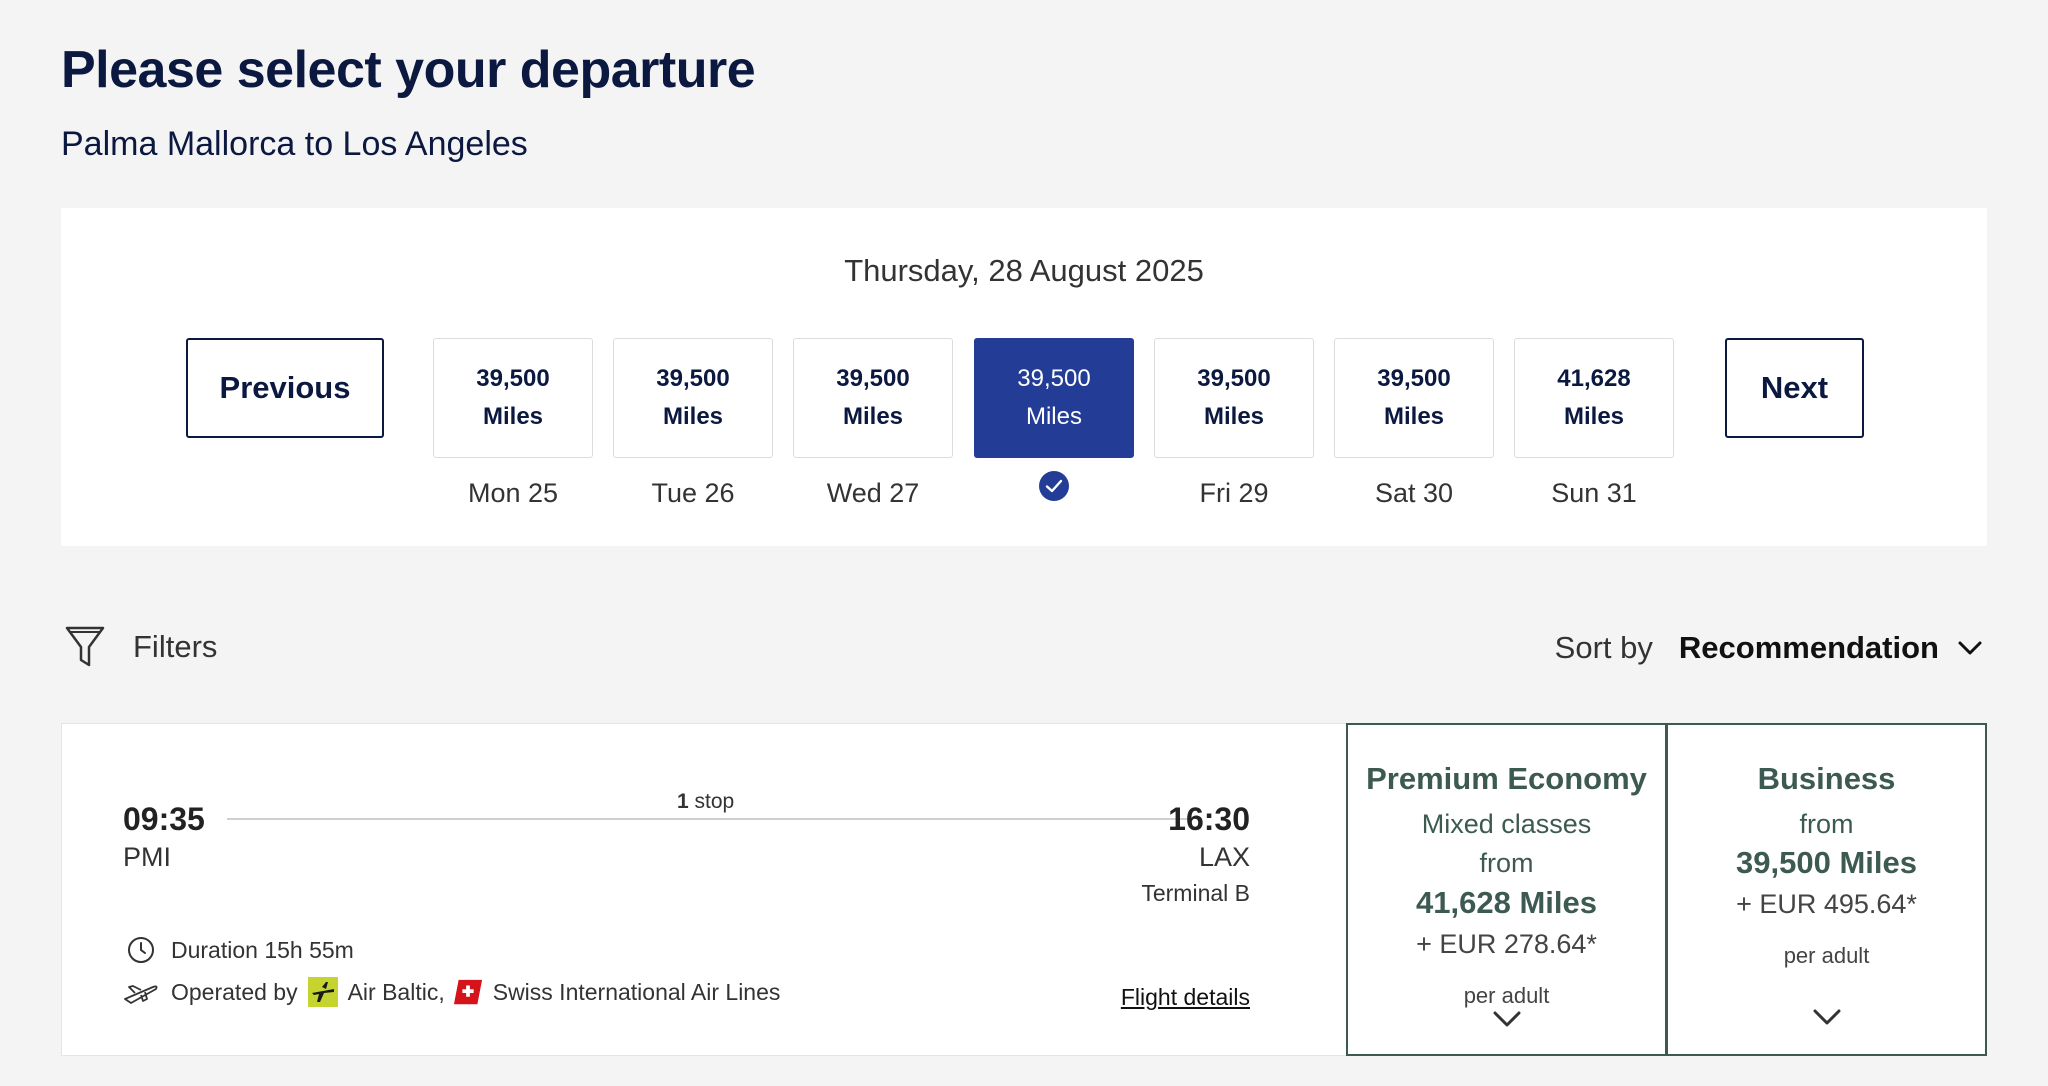 This screenshot has width=2048, height=1086. What do you see at coordinates (1234, 398) in the screenshot?
I see `day-card-fri-29: 39,500 Miles` at bounding box center [1234, 398].